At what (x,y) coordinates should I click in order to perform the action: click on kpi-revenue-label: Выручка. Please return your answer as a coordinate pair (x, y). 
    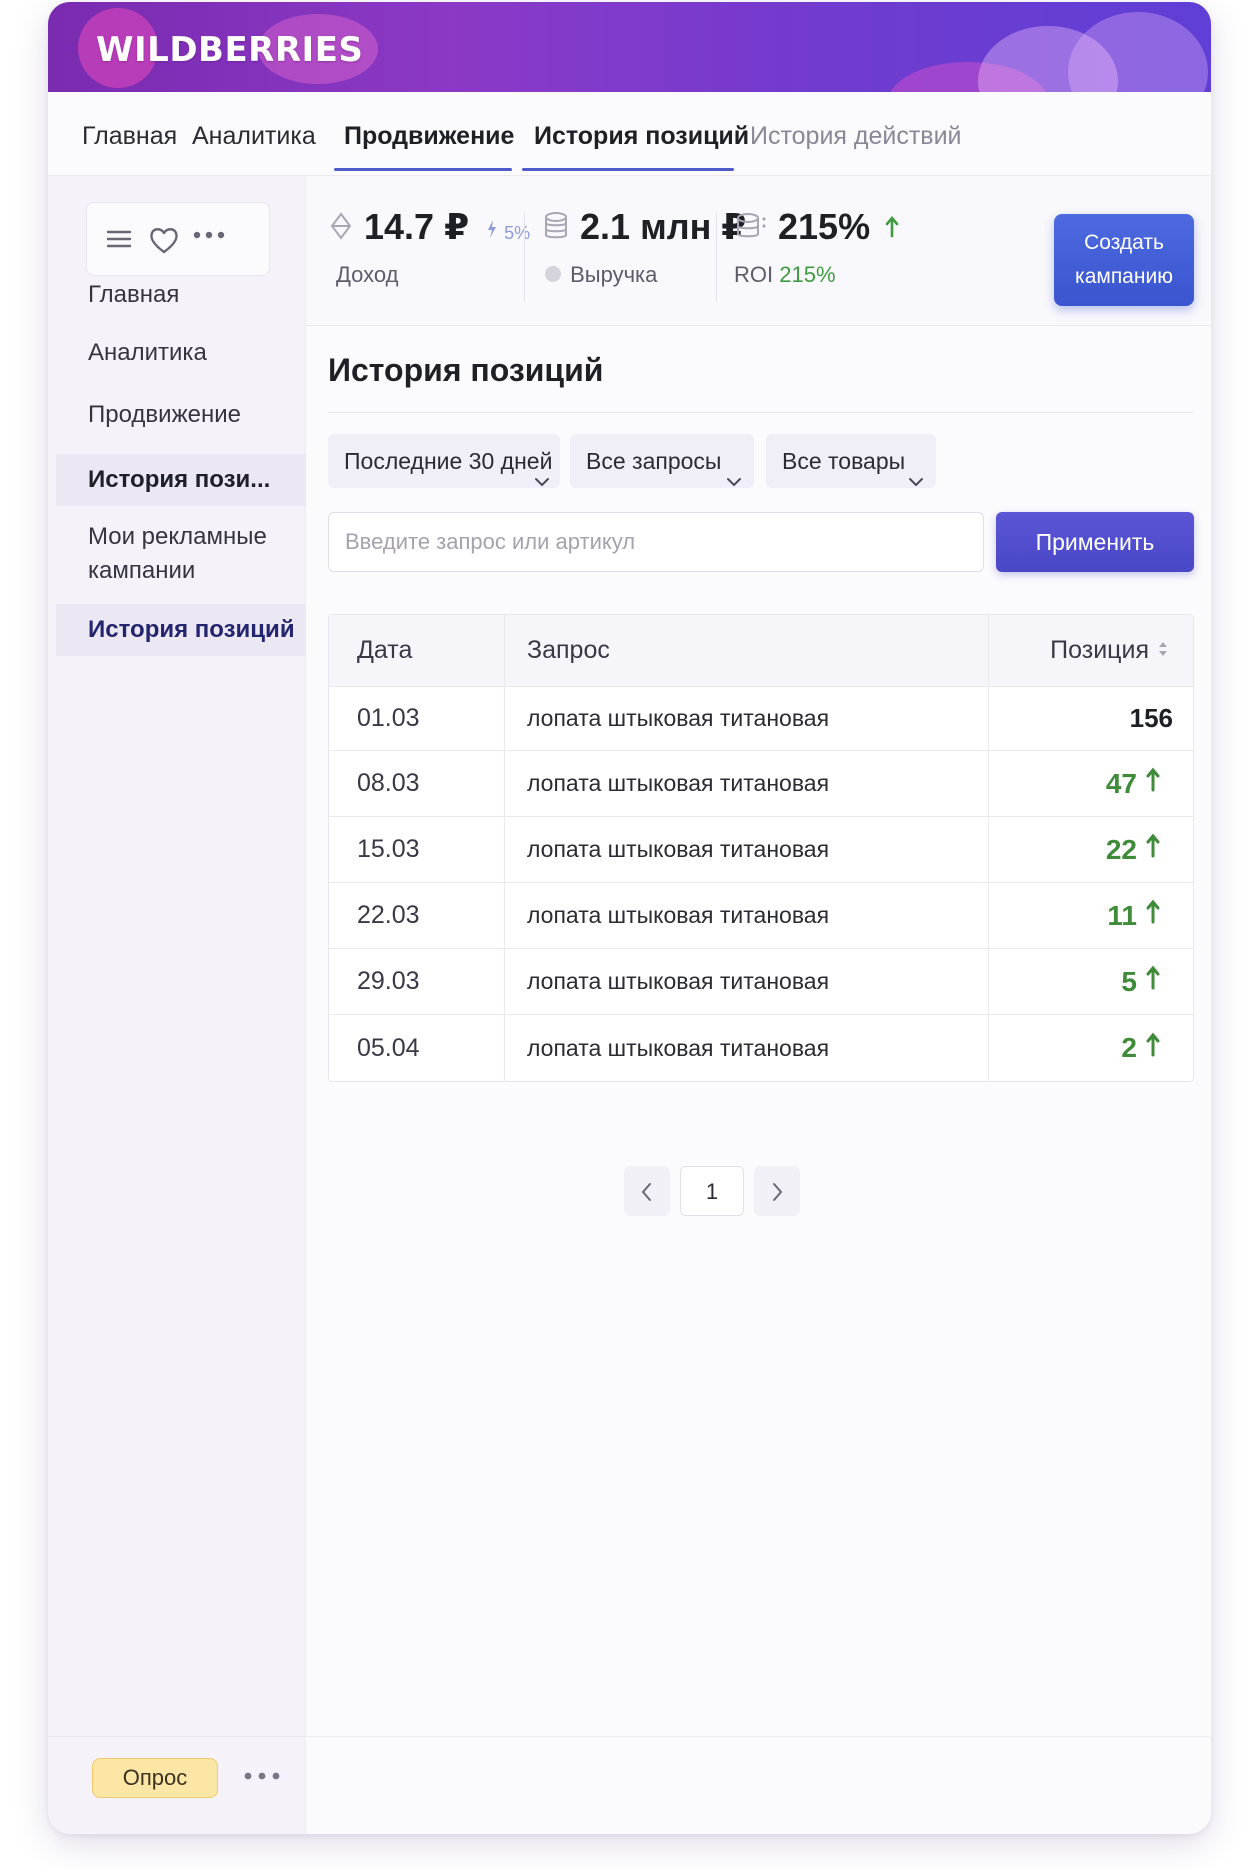
    Looking at the image, I should click on (614, 275).